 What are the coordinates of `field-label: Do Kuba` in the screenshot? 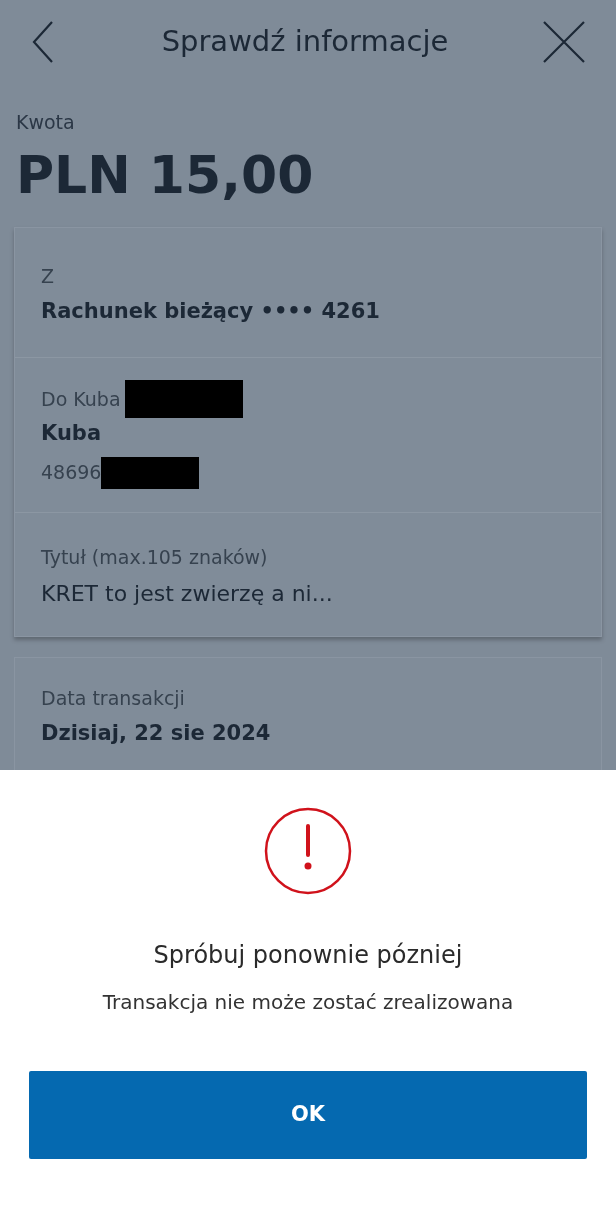 It's located at (81, 399).